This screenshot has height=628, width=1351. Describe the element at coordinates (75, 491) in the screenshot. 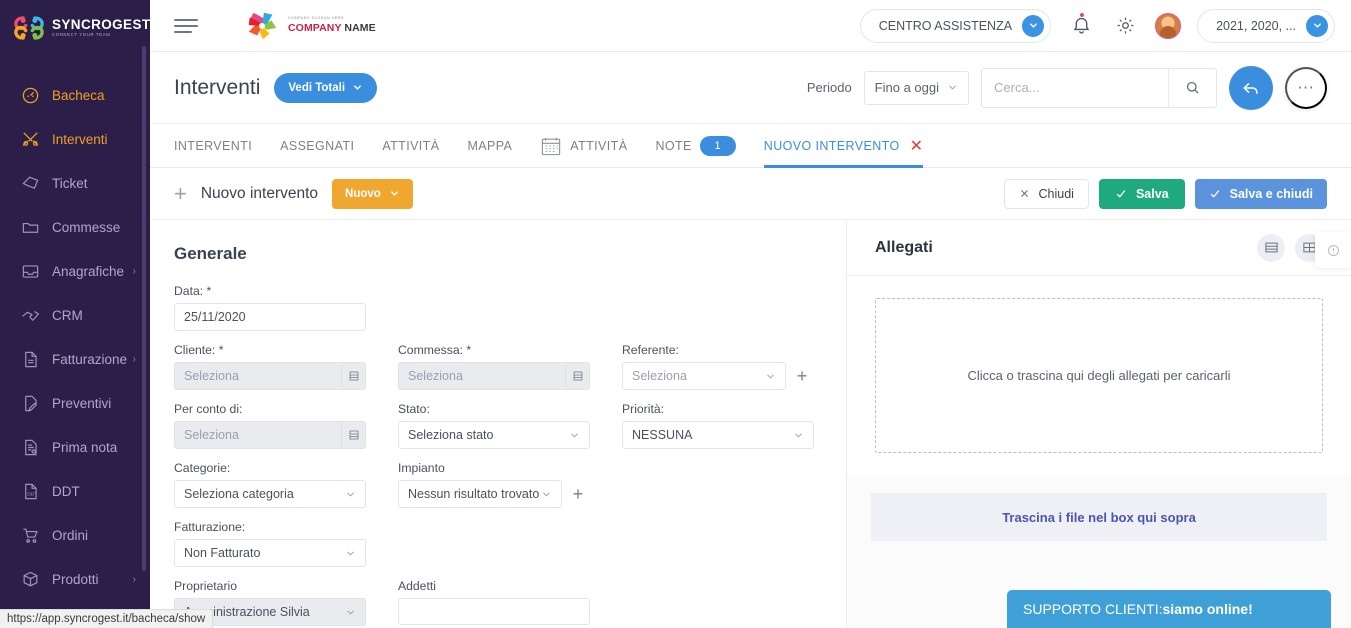

I see `sidebar-item-ddt: DDT DDT` at that location.